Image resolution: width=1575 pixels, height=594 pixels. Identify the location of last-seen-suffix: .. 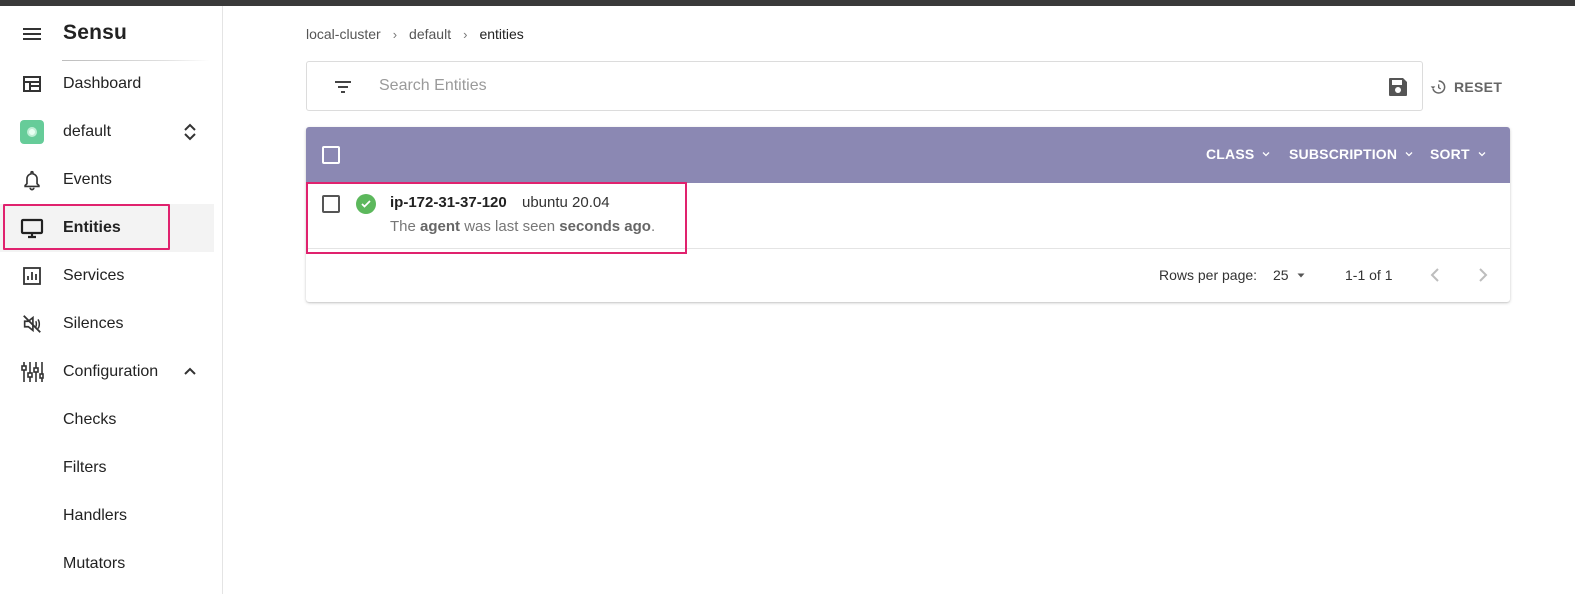
(653, 226).